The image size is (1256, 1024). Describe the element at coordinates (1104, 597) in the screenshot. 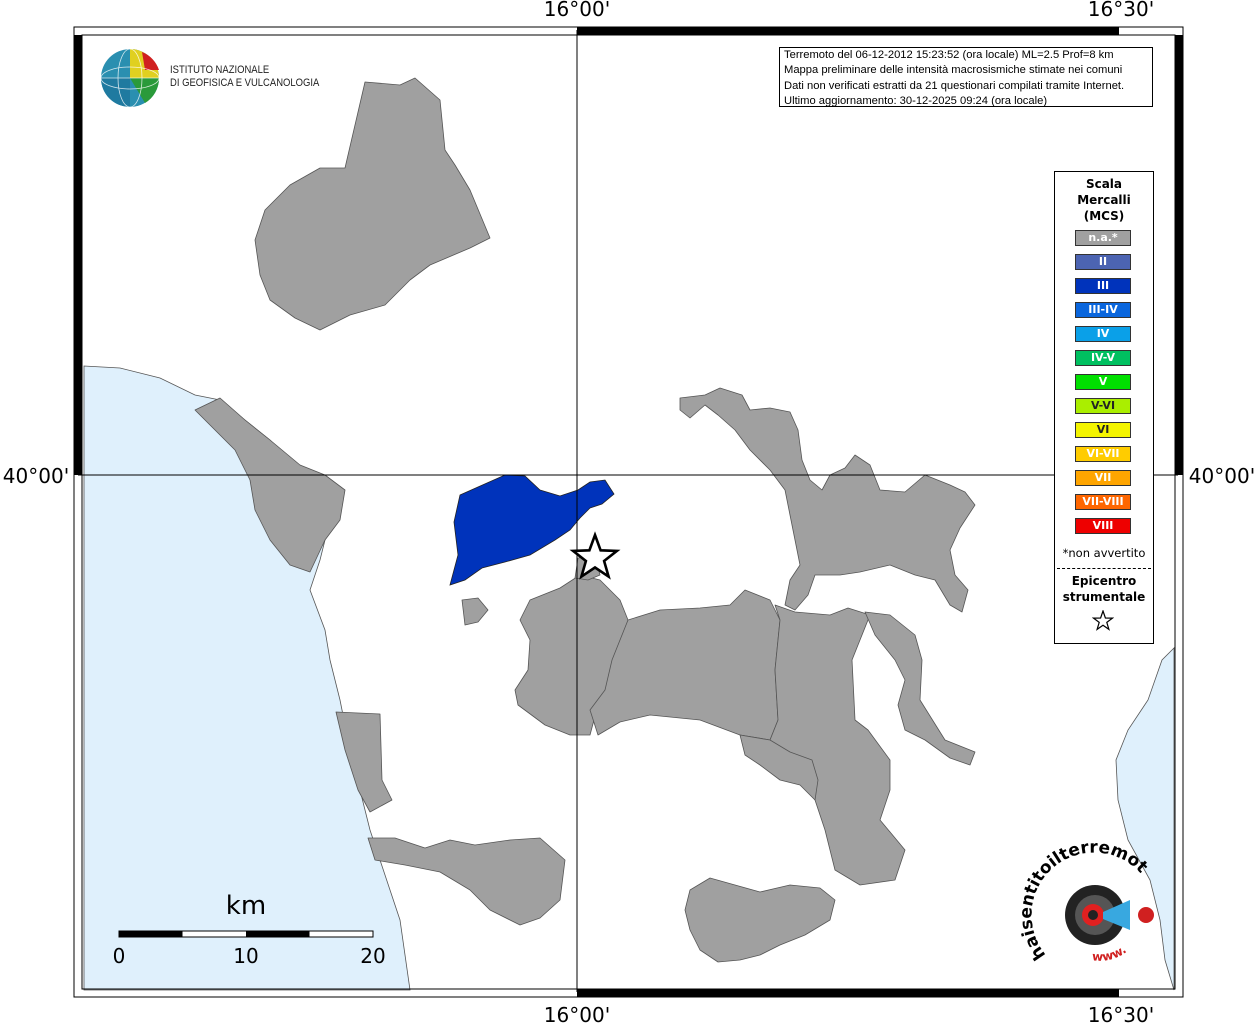

I see `legend-epicenter-line: strumentale` at that location.